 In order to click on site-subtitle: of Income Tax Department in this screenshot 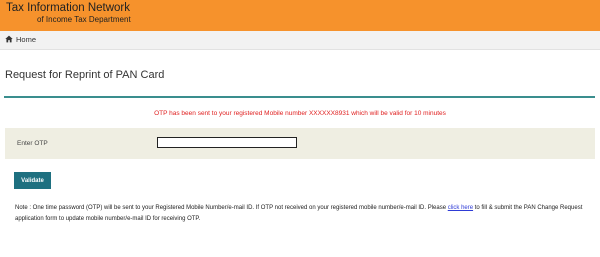, I will do `click(84, 19)`.